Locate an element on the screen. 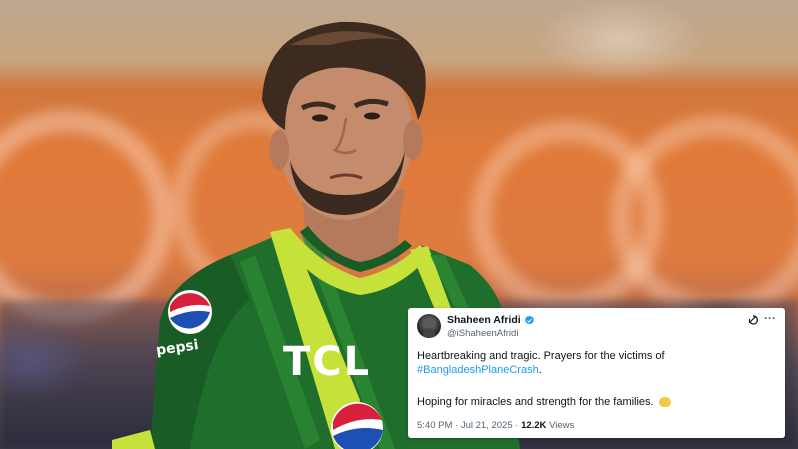 This screenshot has width=798, height=449. hashtag-link: #BangladeshPlaneCrash is located at coordinates (478, 370).